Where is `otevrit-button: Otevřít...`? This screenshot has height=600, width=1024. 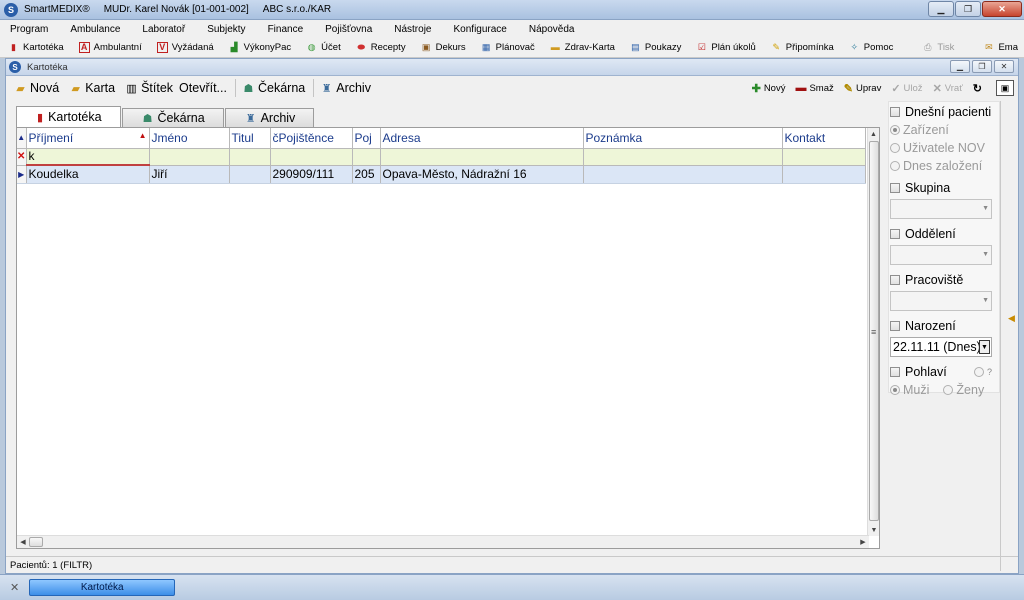 otevrit-button: Otevřít... is located at coordinates (202, 88).